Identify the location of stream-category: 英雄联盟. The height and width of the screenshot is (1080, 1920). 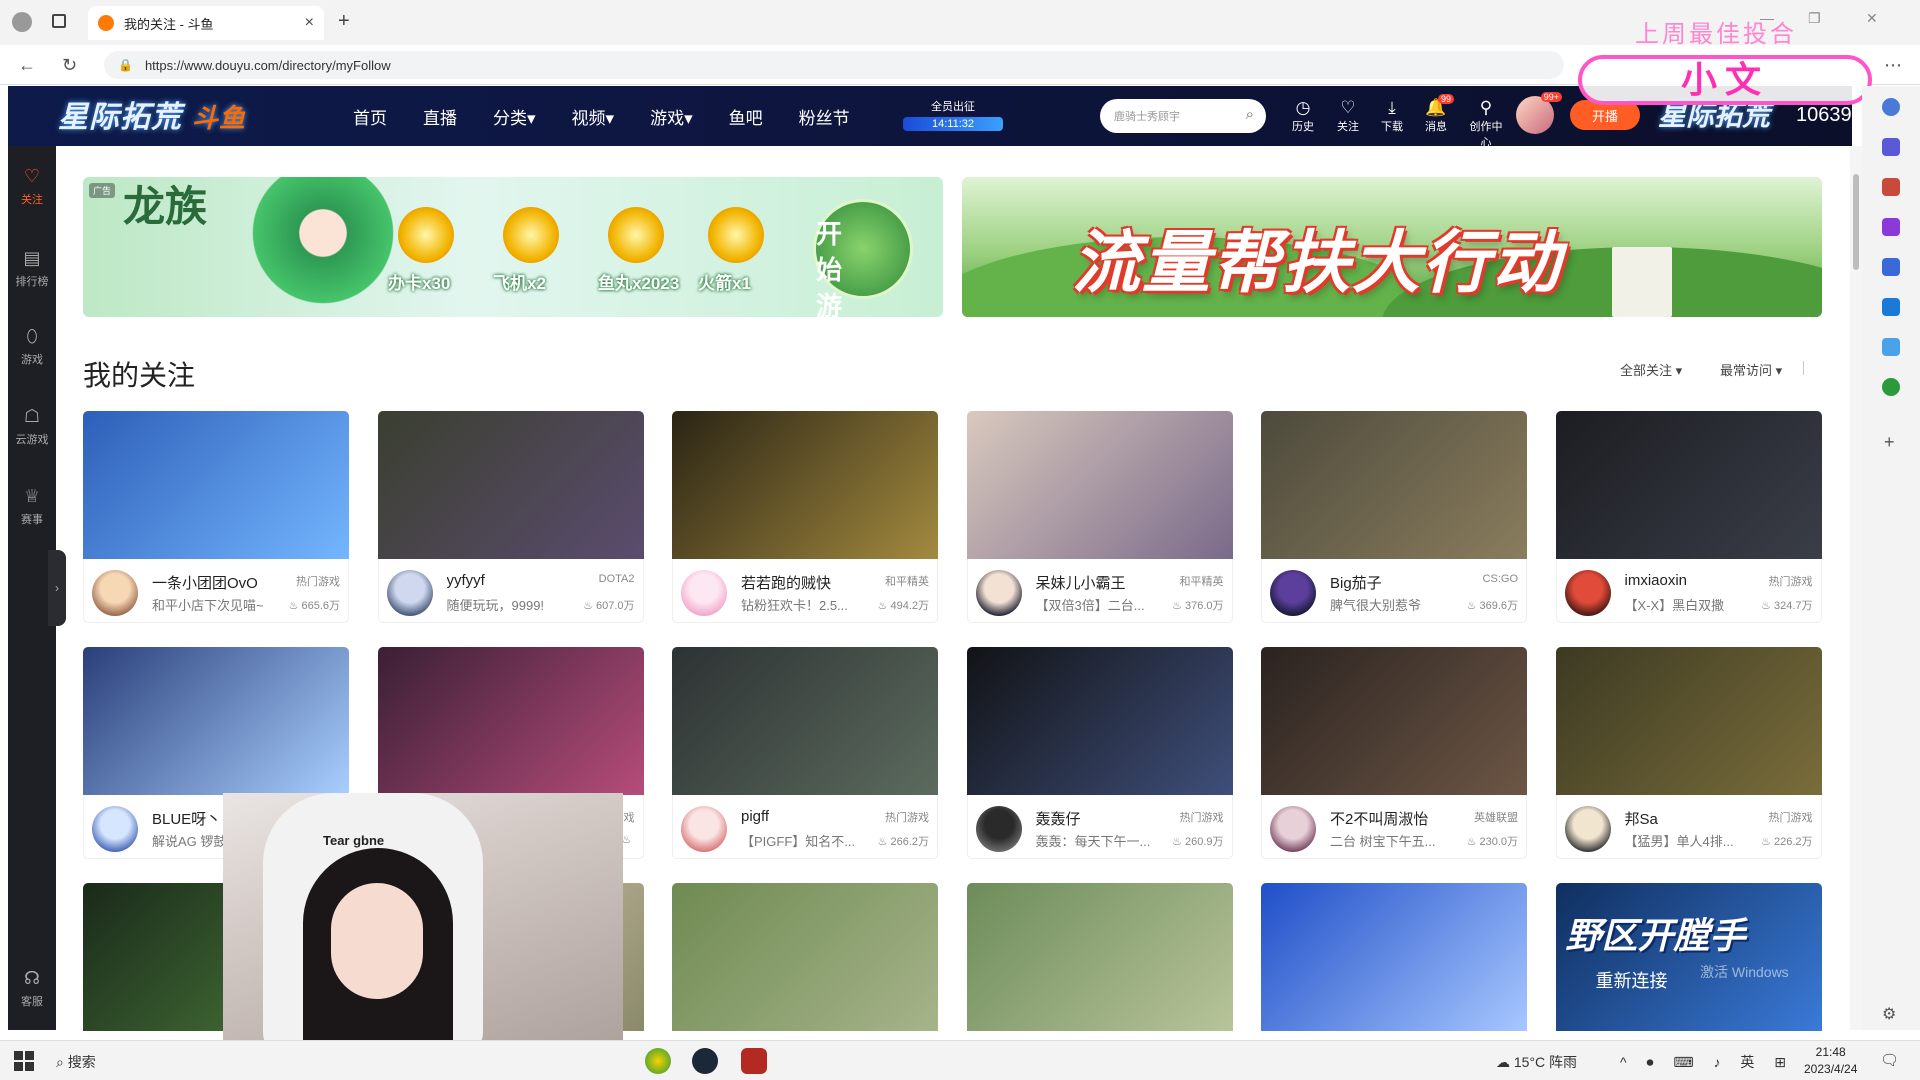
(1496, 817).